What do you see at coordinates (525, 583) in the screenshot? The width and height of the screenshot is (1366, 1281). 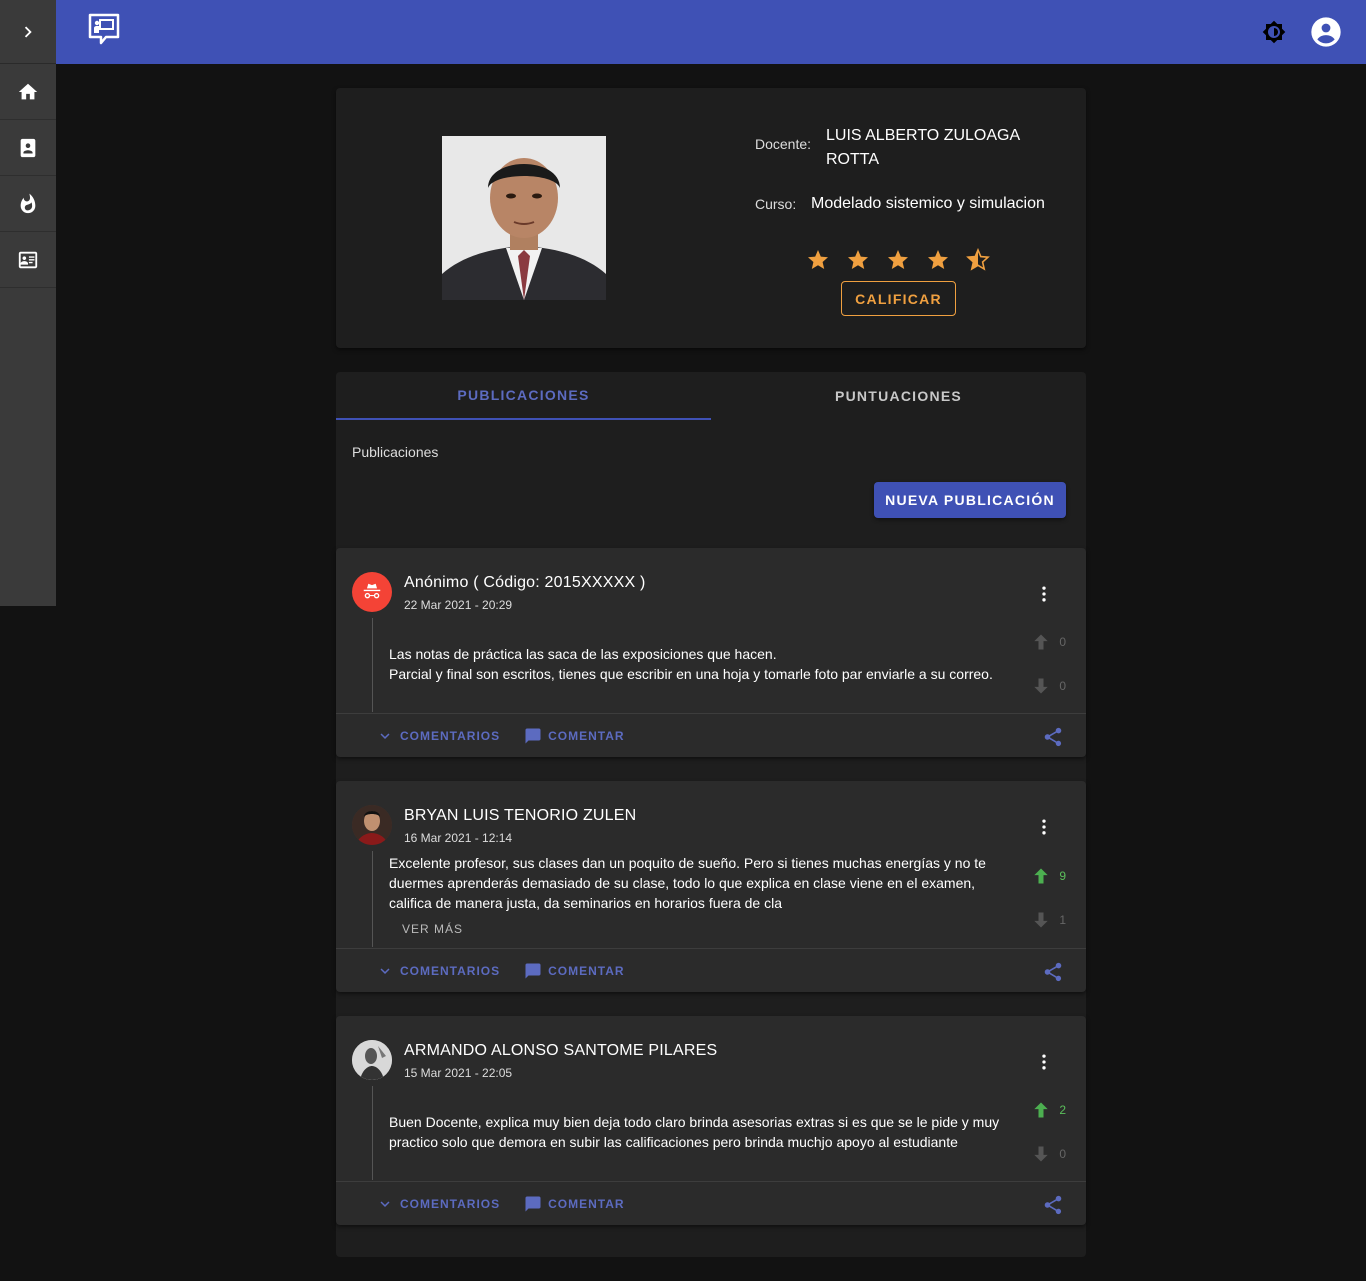 I see `post-author: Anónimo ( Código: 2015XXXXX )` at bounding box center [525, 583].